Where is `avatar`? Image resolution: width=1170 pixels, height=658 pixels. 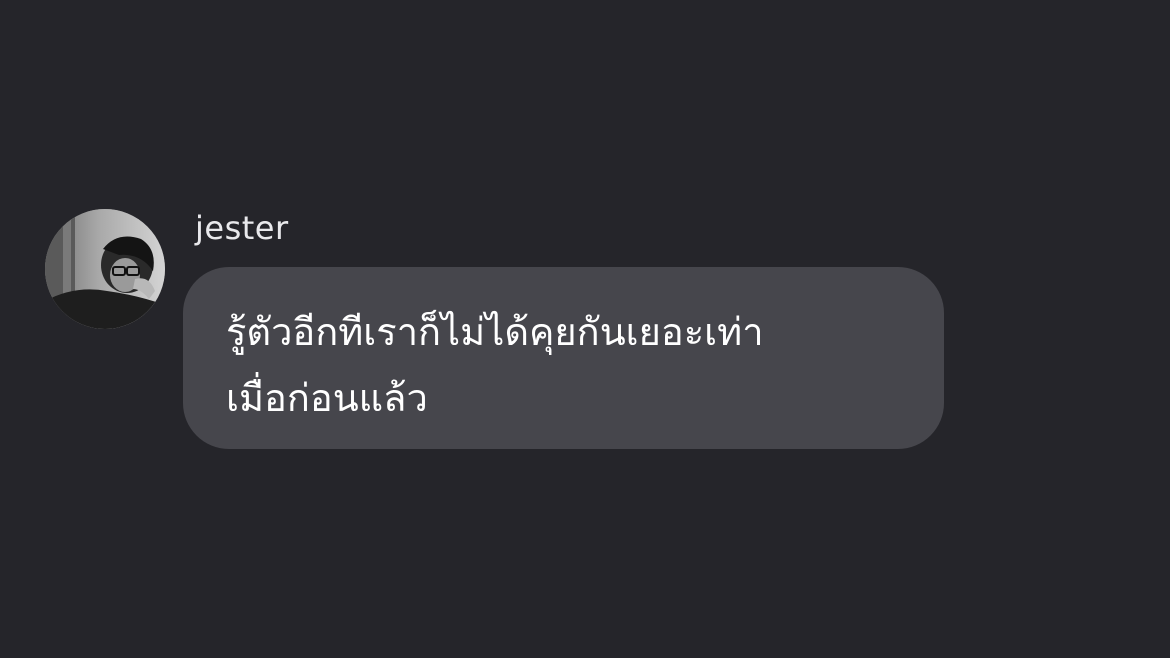
avatar is located at coordinates (105, 269).